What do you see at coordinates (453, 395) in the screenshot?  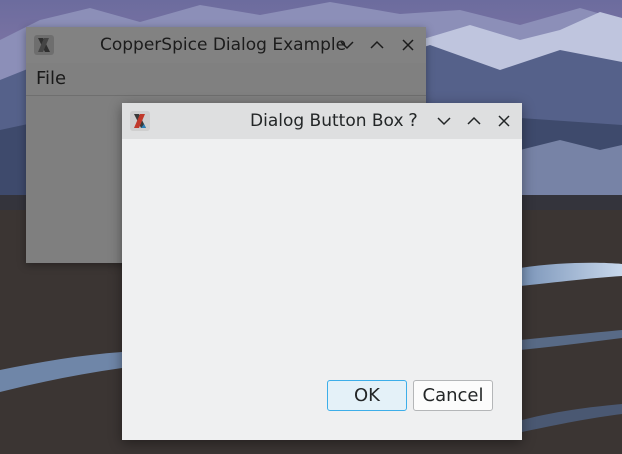 I see `cancel-button: Cancel` at bounding box center [453, 395].